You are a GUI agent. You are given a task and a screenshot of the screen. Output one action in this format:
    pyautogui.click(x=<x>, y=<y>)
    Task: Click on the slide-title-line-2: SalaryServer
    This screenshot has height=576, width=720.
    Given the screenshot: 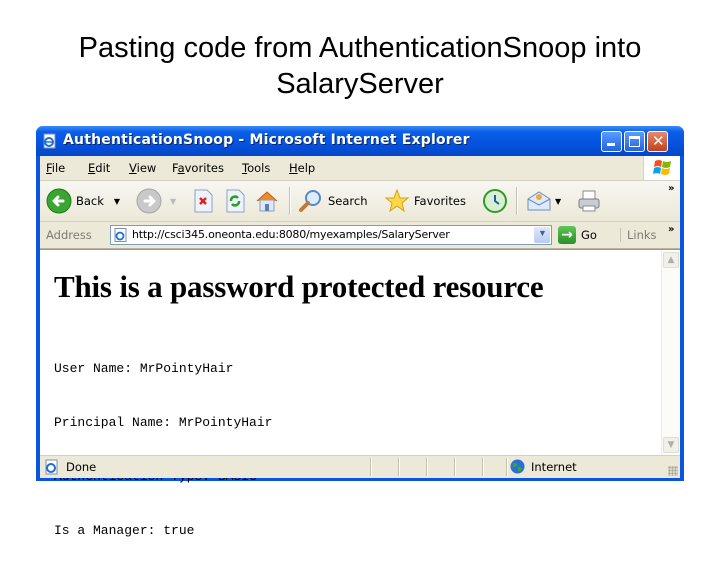 What is the action you would take?
    pyautogui.click(x=360, y=84)
    